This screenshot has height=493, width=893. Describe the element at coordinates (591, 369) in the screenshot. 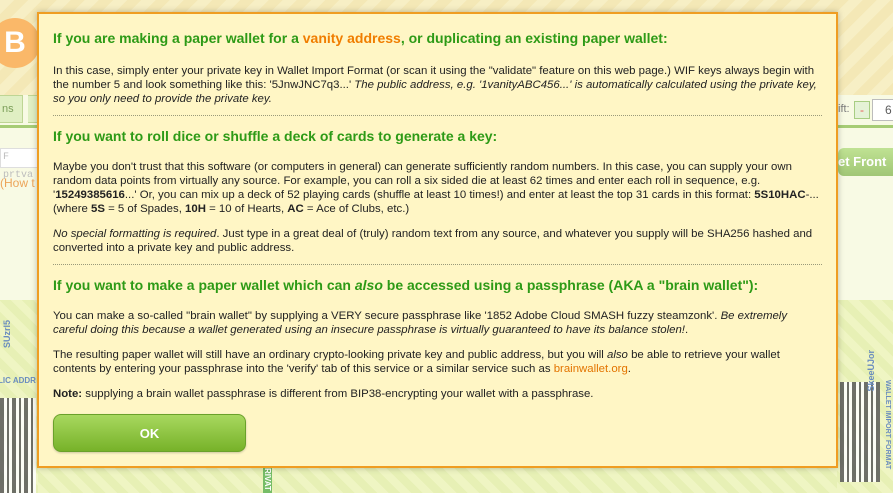

I see `brainwallet-link: brainwallet.org` at that location.